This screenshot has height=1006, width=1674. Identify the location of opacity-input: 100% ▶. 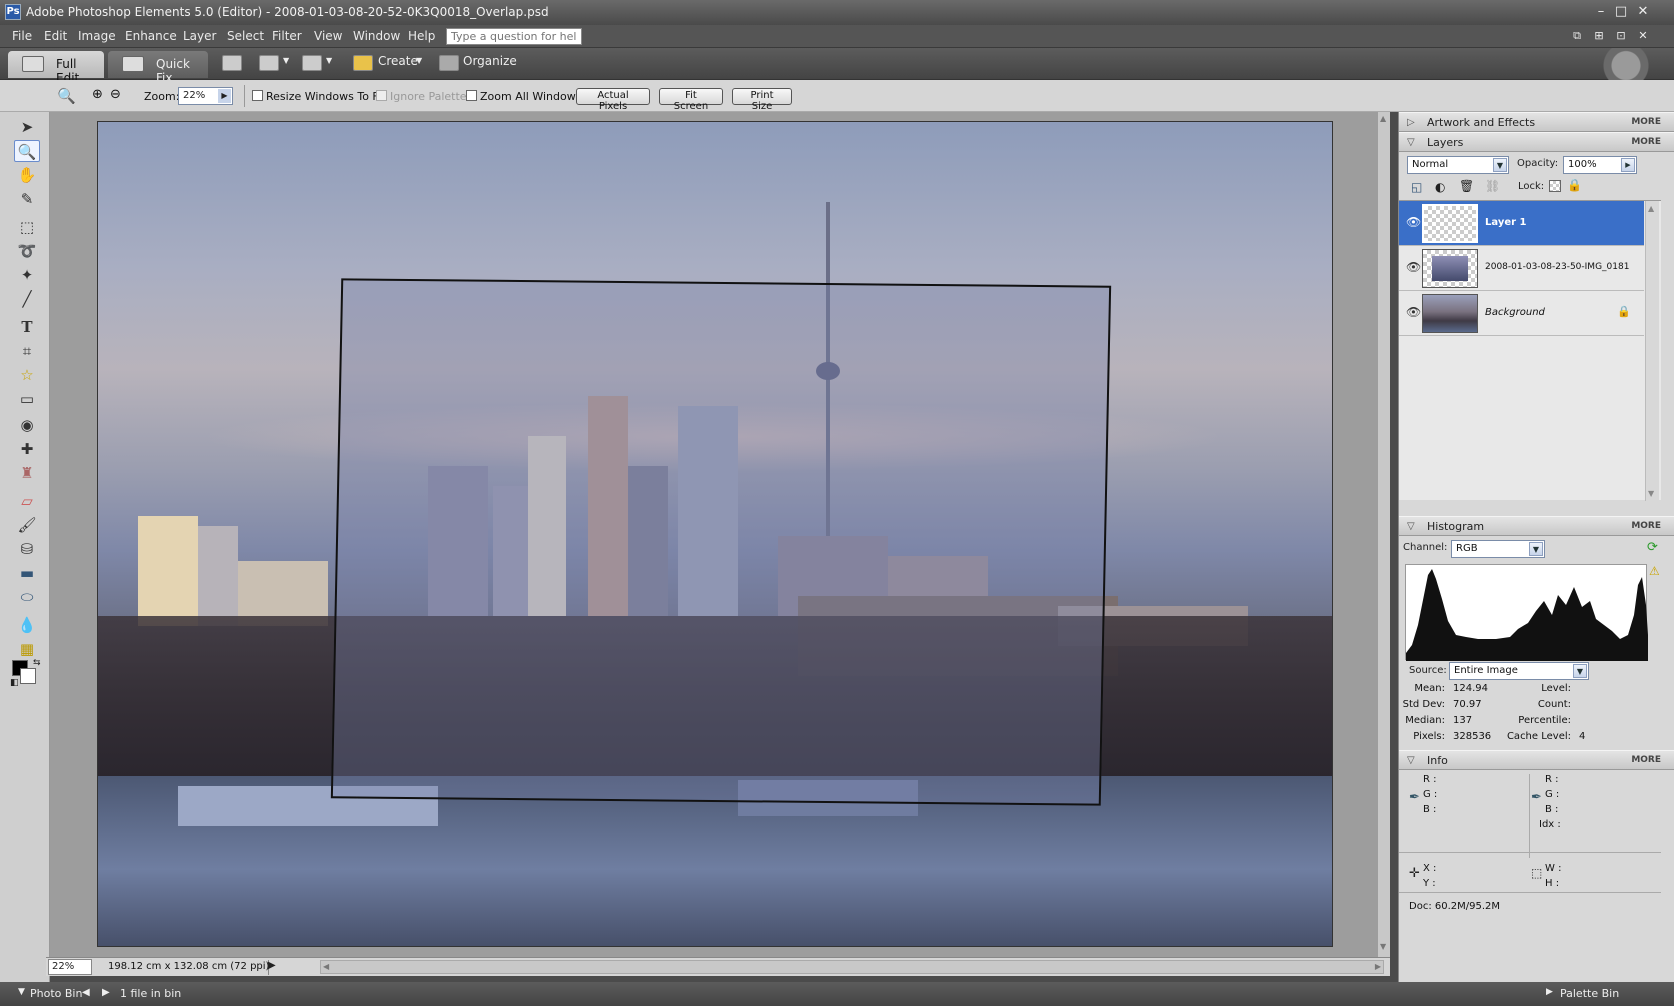
(1600, 165).